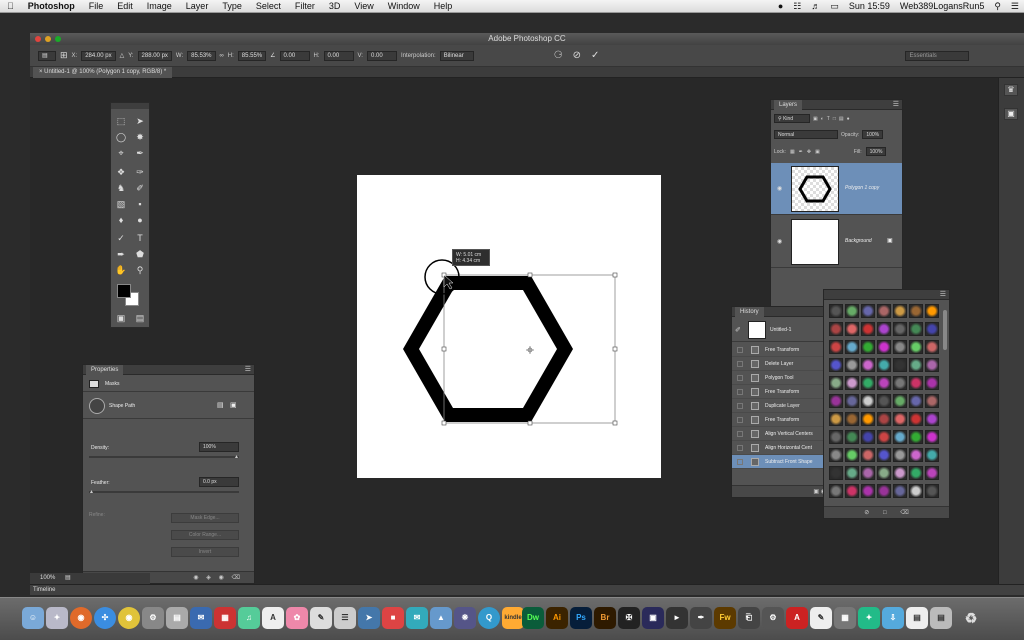 Image resolution: width=1024 pixels, height=640 pixels. What do you see at coordinates (393, 618) in the screenshot?
I see `facetime-icon: ■` at bounding box center [393, 618].